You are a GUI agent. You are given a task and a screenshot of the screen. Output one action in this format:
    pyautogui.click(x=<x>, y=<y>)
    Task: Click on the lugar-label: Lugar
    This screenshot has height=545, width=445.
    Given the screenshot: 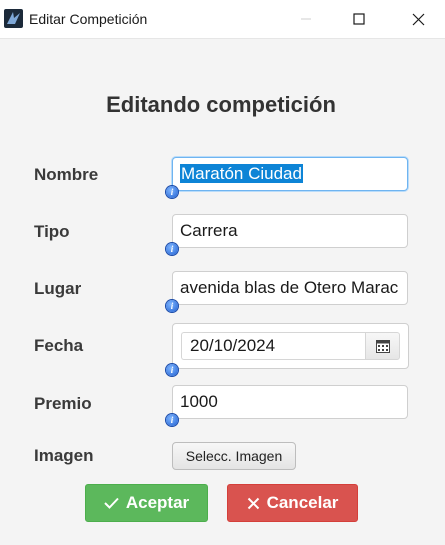 What is the action you would take?
    pyautogui.click(x=58, y=288)
    